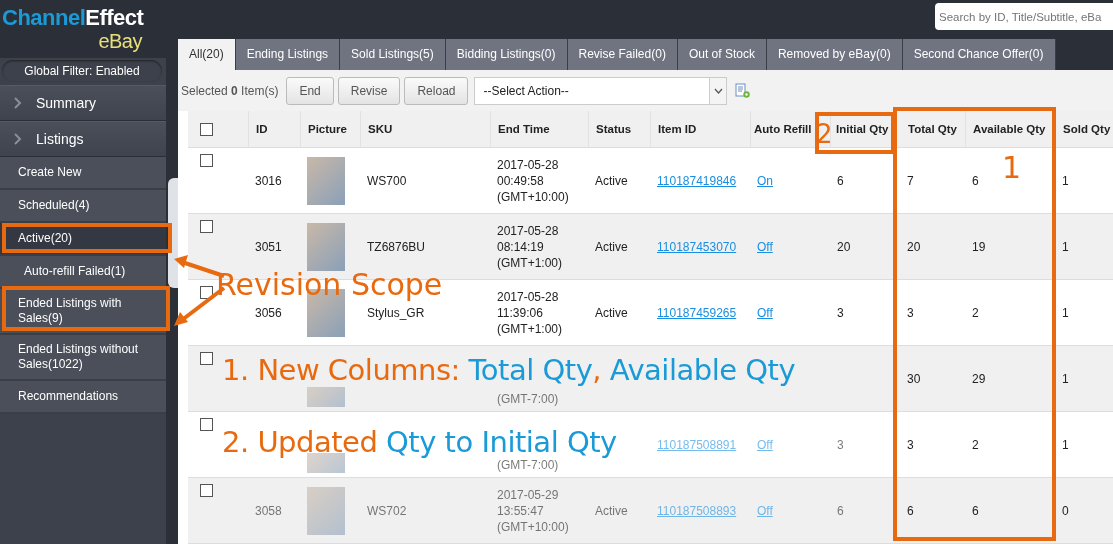 This screenshot has height=544, width=1113. Describe the element at coordinates (83, 29) in the screenshot. I see `app-logo: ChannelEffect eBay` at that location.